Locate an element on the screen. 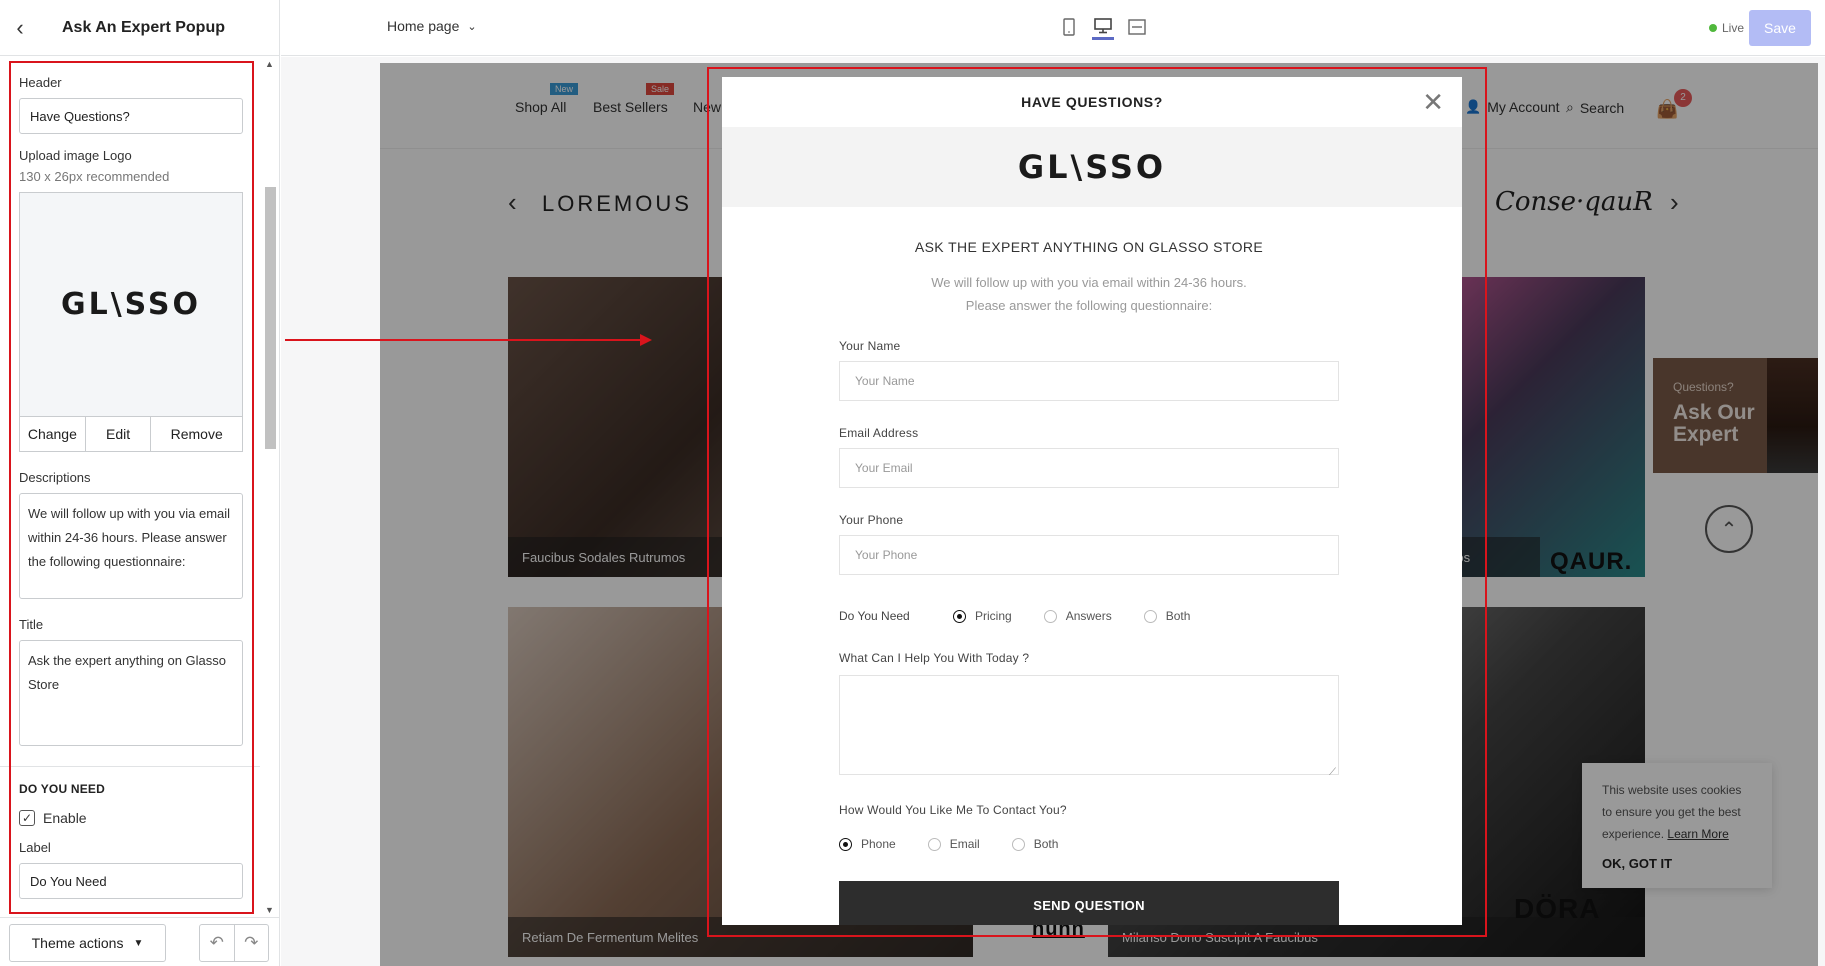 The image size is (1825, 966). caret-down-icon: ▼ is located at coordinates (138, 943).